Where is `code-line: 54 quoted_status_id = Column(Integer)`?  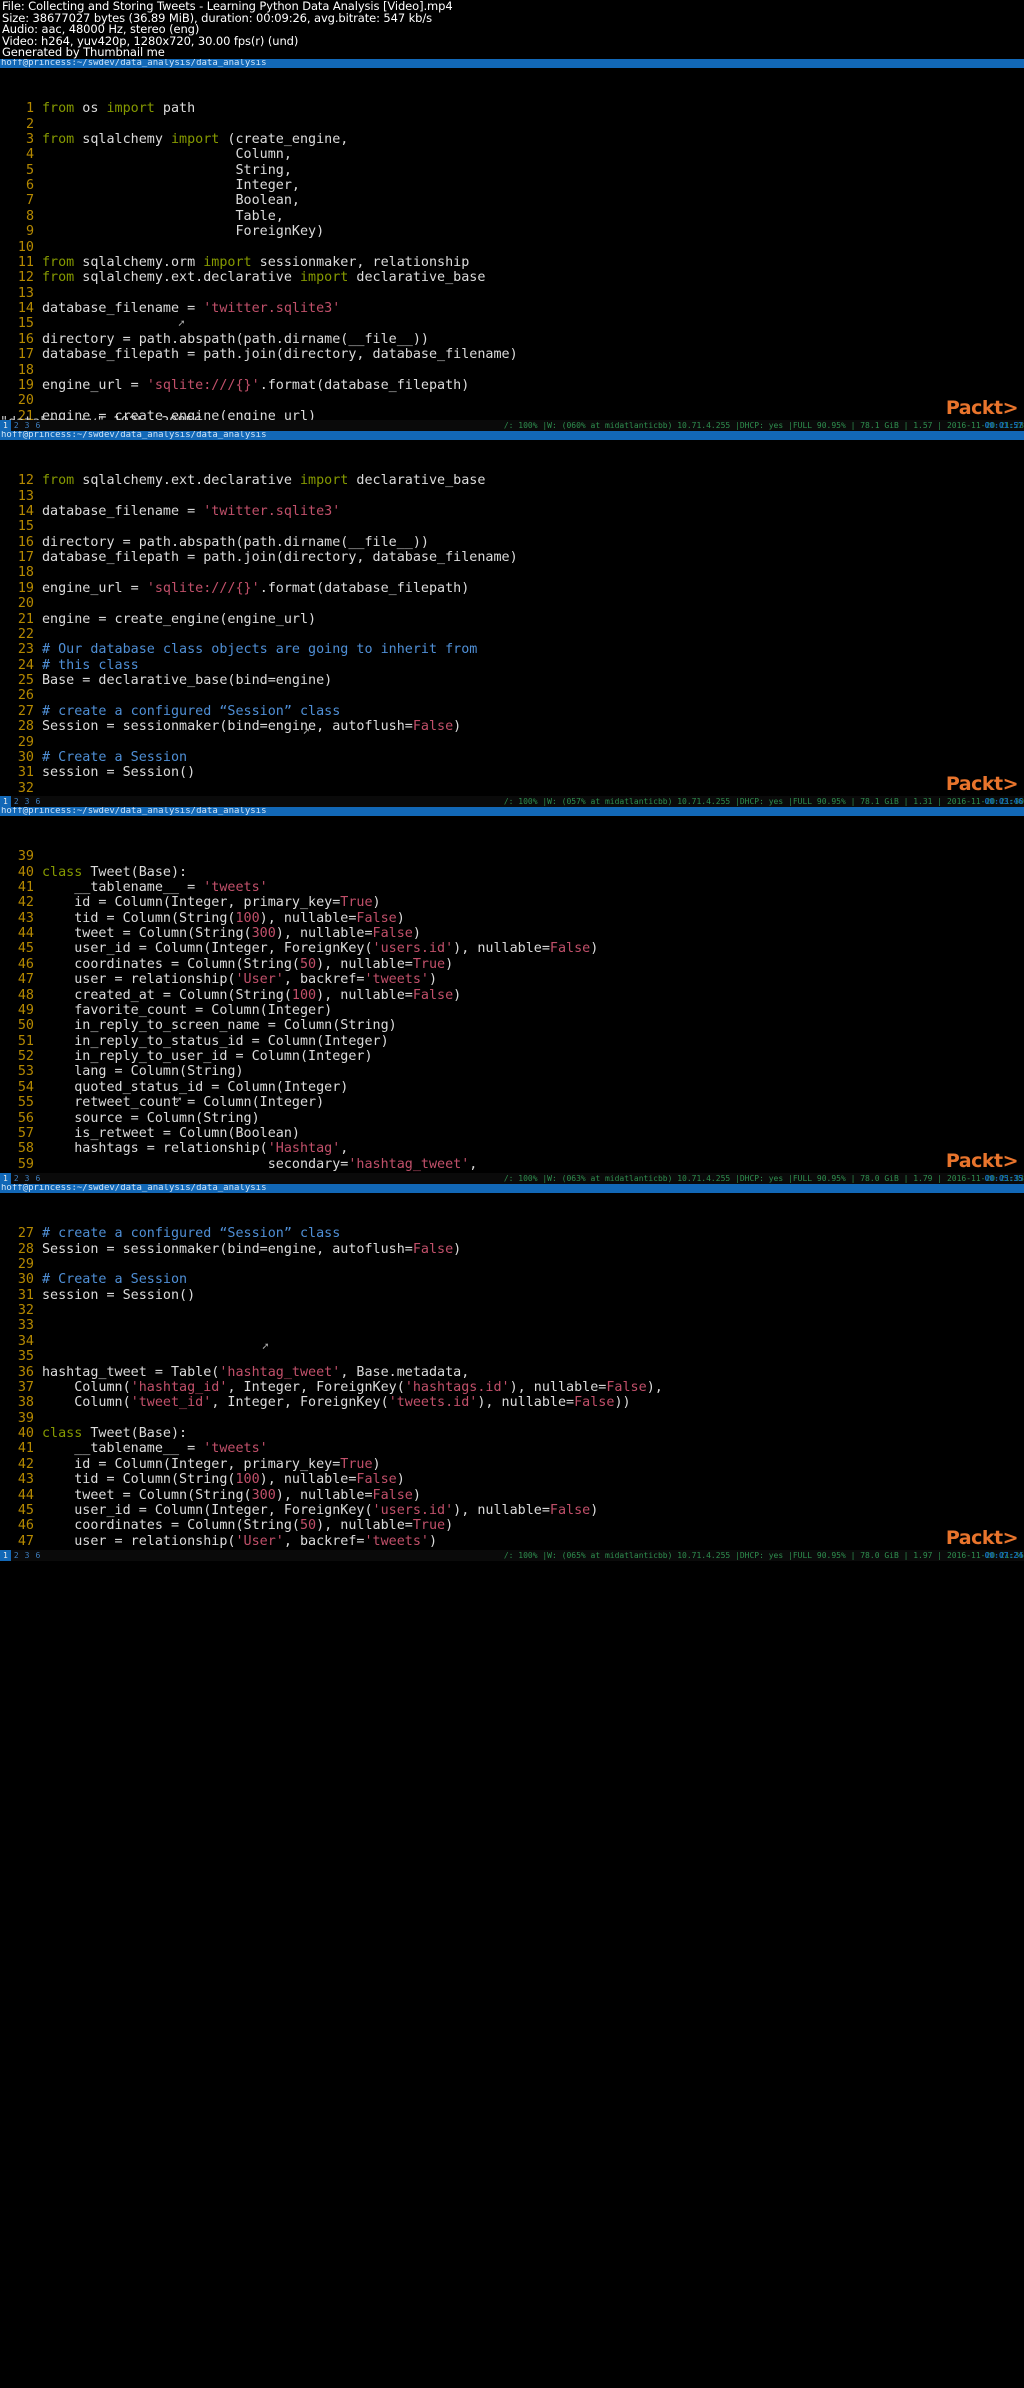 code-line: 54 quoted_status_id = Column(Integer) is located at coordinates (512, 1087).